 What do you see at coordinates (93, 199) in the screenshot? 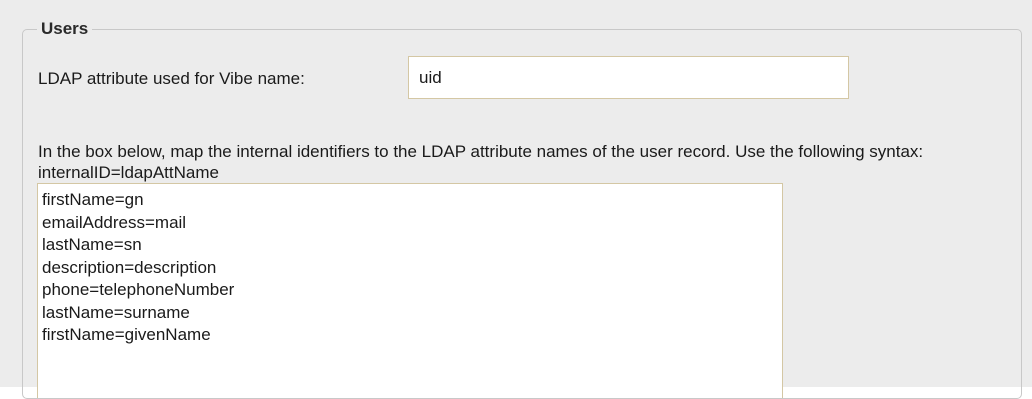
I see `mapping-line: firstName=gn` at bounding box center [93, 199].